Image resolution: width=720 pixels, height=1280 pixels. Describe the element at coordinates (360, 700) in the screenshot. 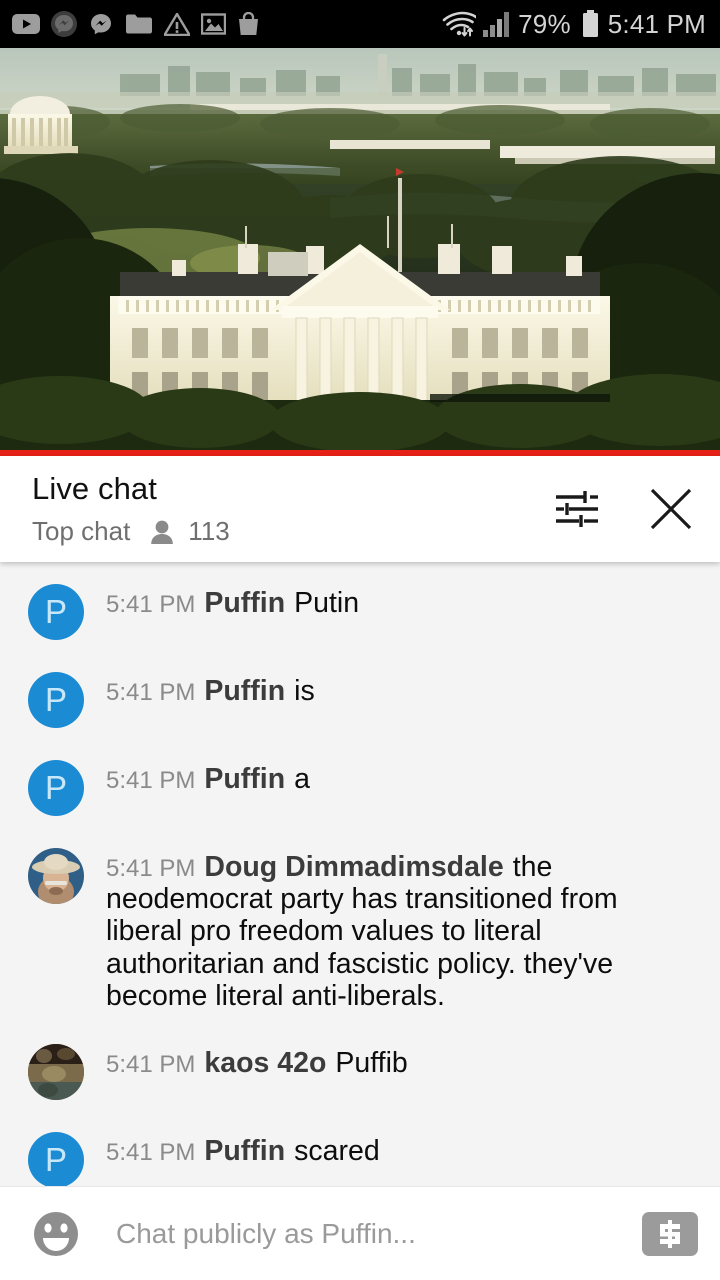

I see `chat-message: P 5:41 PM Puffin is` at that location.